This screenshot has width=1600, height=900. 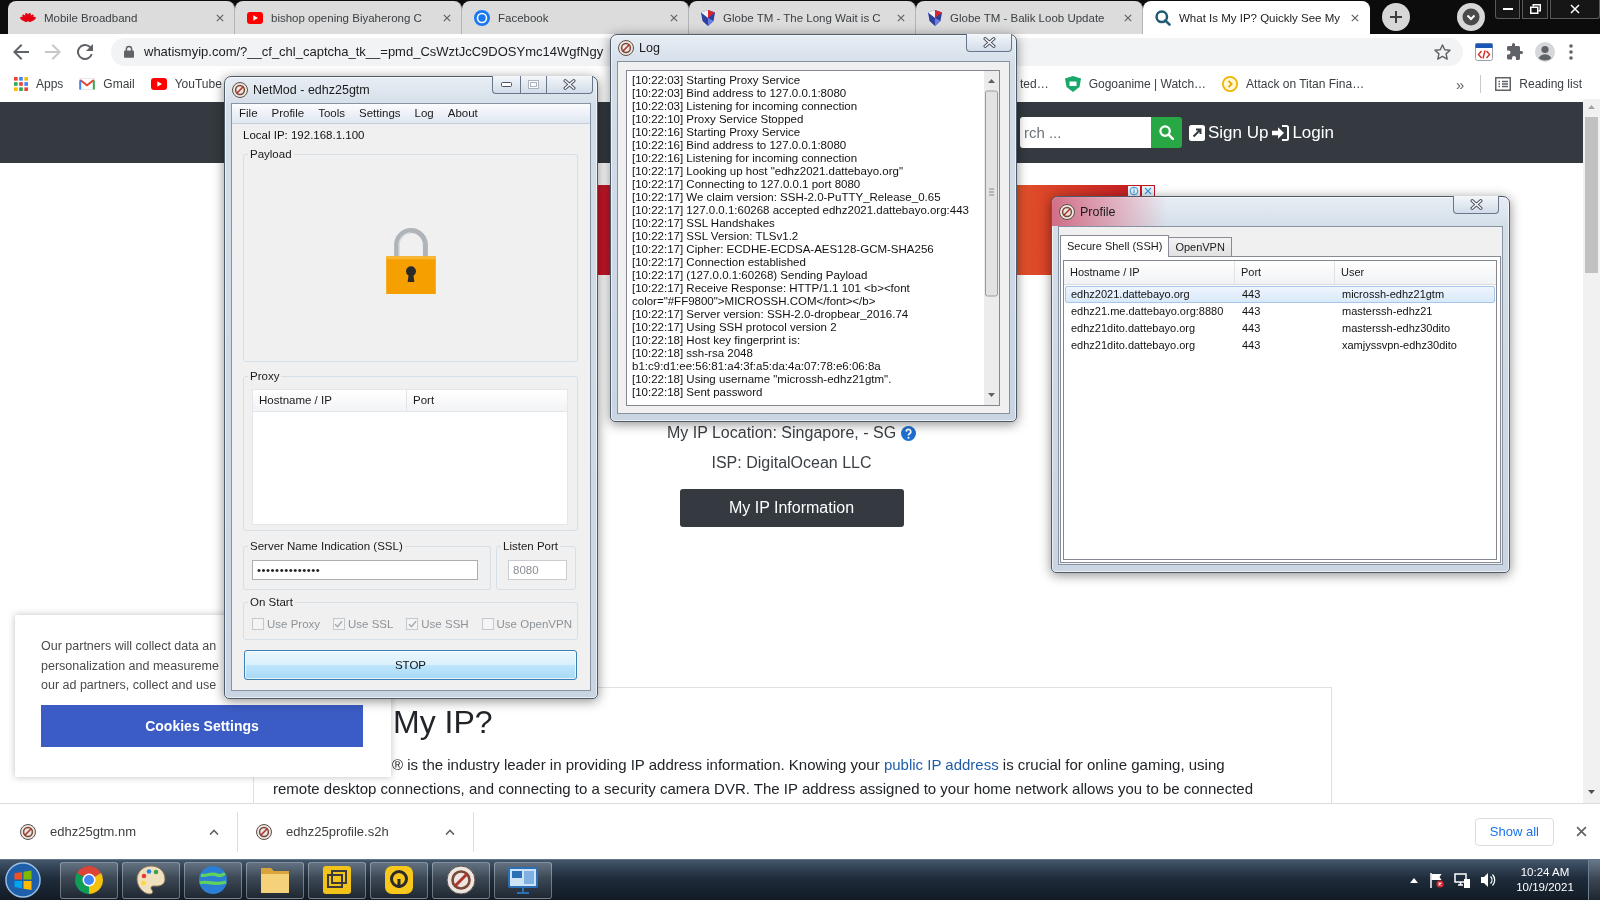 I want to click on plus-icon, so click(x=1396, y=17).